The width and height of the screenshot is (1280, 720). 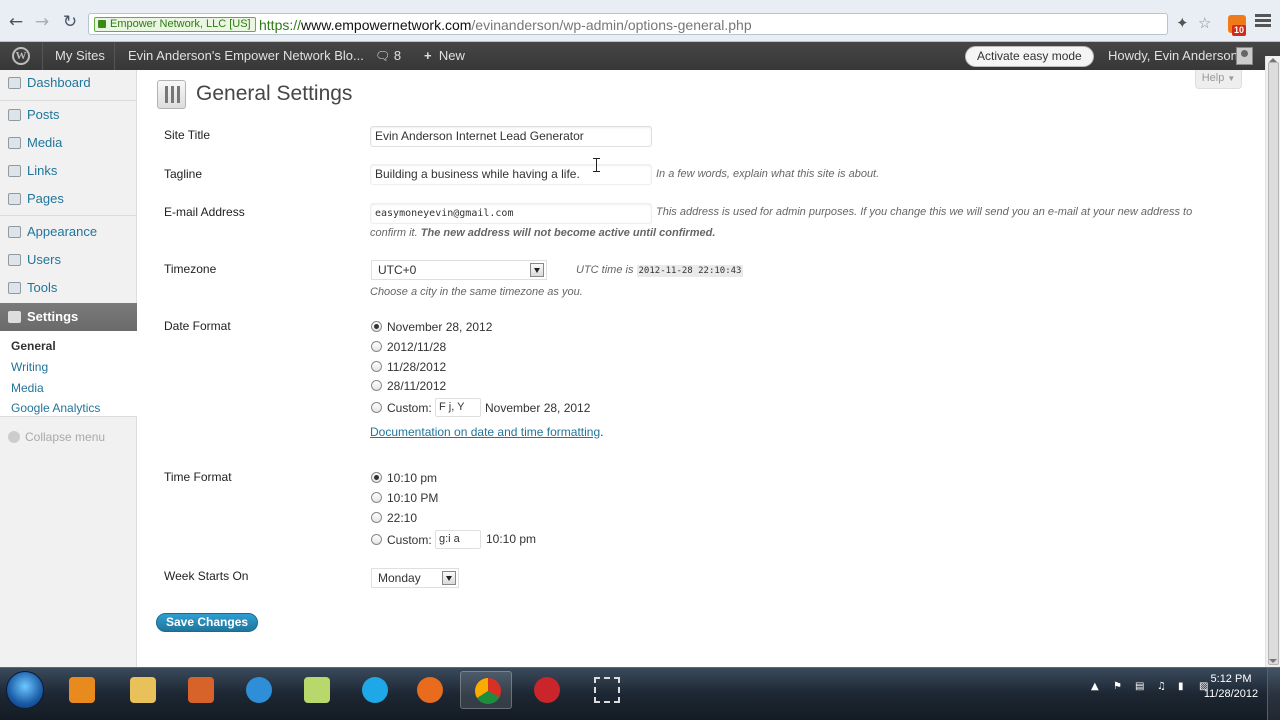 I want to click on network-icon: ▤, so click(x=1140, y=686).